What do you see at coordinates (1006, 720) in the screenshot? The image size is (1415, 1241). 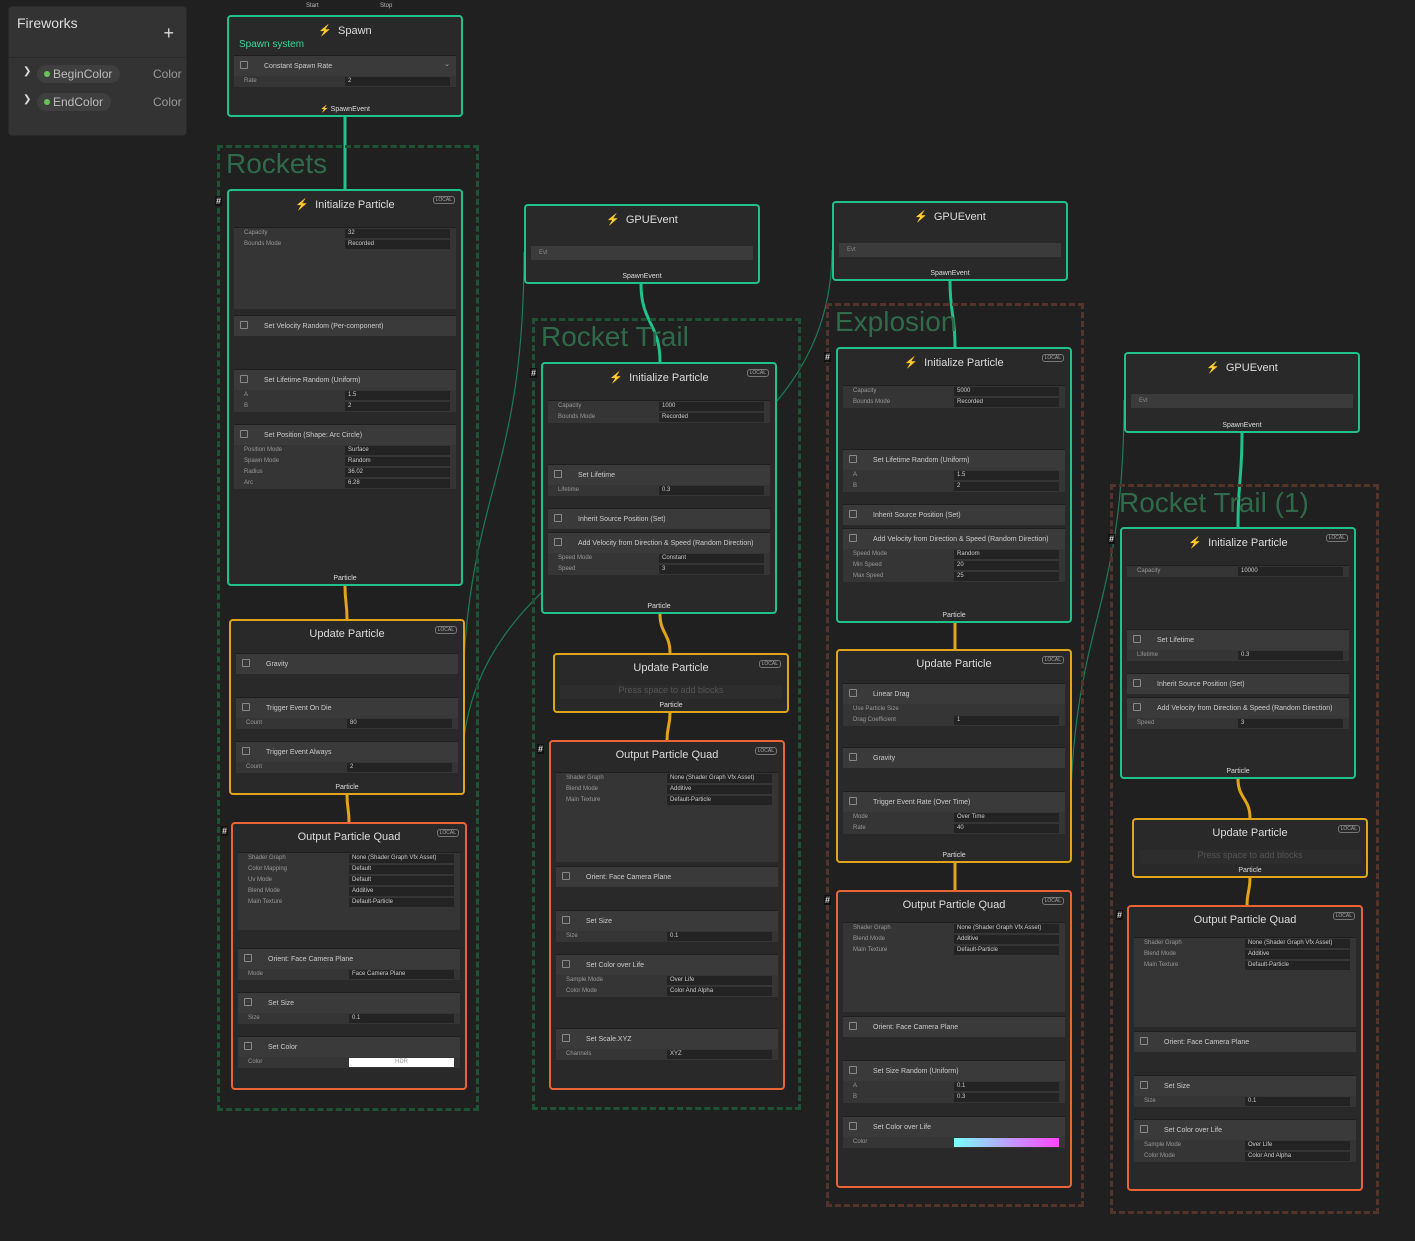 I see `drag-coefficient-field: 1` at bounding box center [1006, 720].